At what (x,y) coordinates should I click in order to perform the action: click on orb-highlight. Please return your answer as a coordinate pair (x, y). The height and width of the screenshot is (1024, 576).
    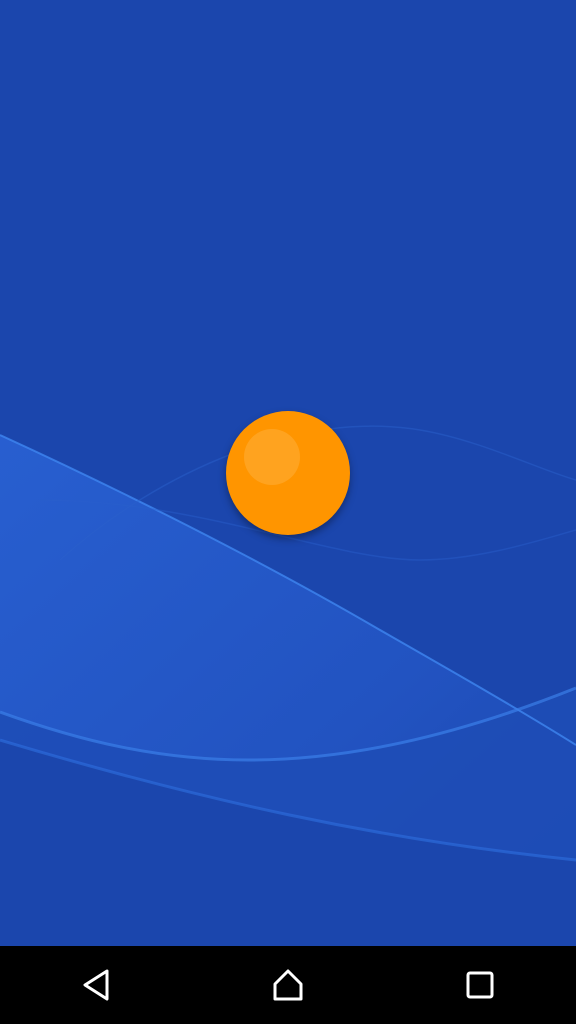
    Looking at the image, I should click on (272, 457).